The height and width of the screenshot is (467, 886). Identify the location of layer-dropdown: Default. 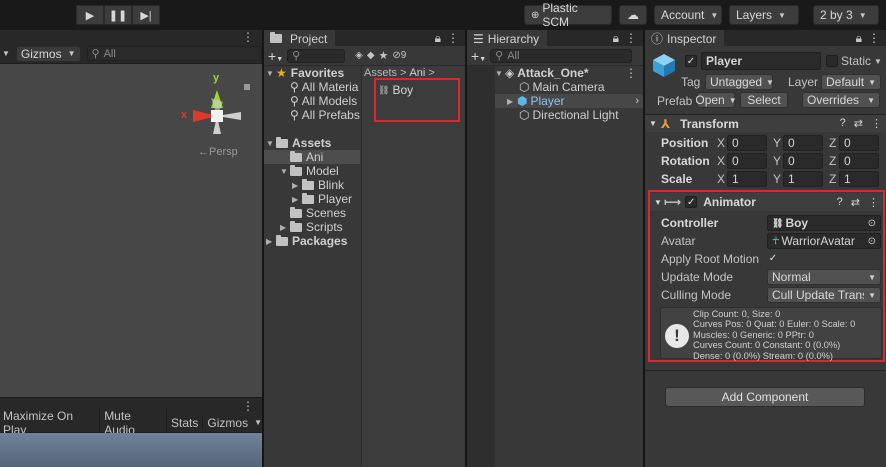
(851, 82).